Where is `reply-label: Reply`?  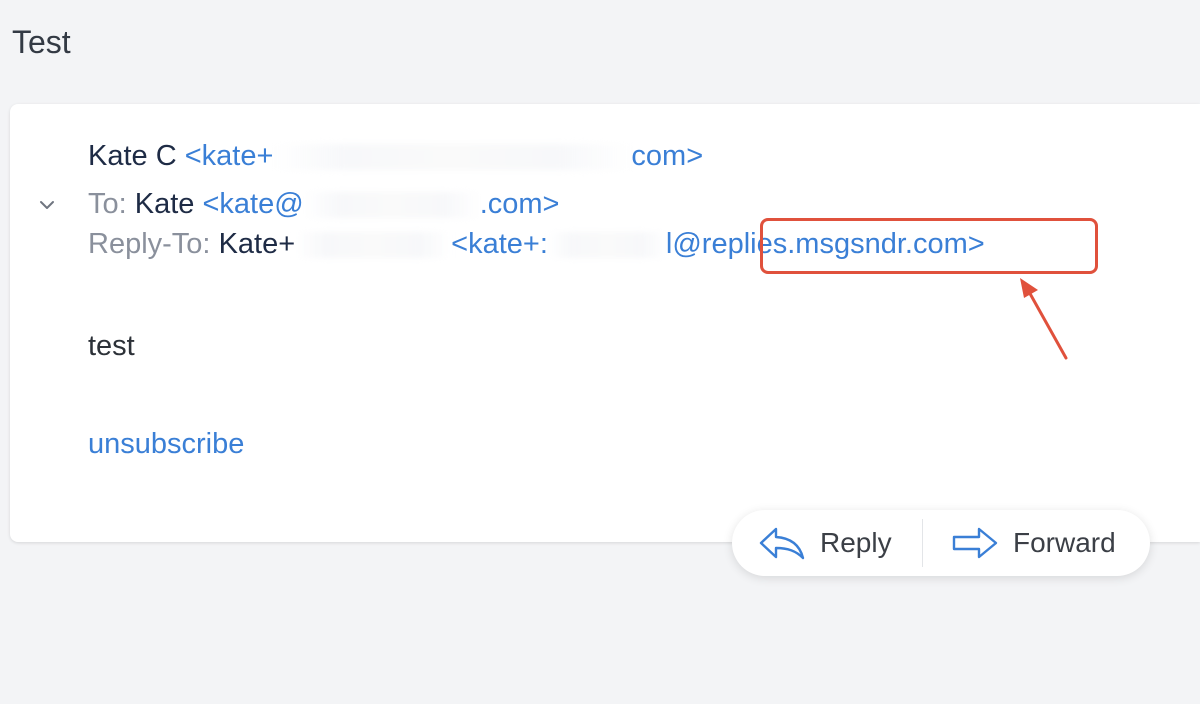 reply-label: Reply is located at coordinates (856, 542).